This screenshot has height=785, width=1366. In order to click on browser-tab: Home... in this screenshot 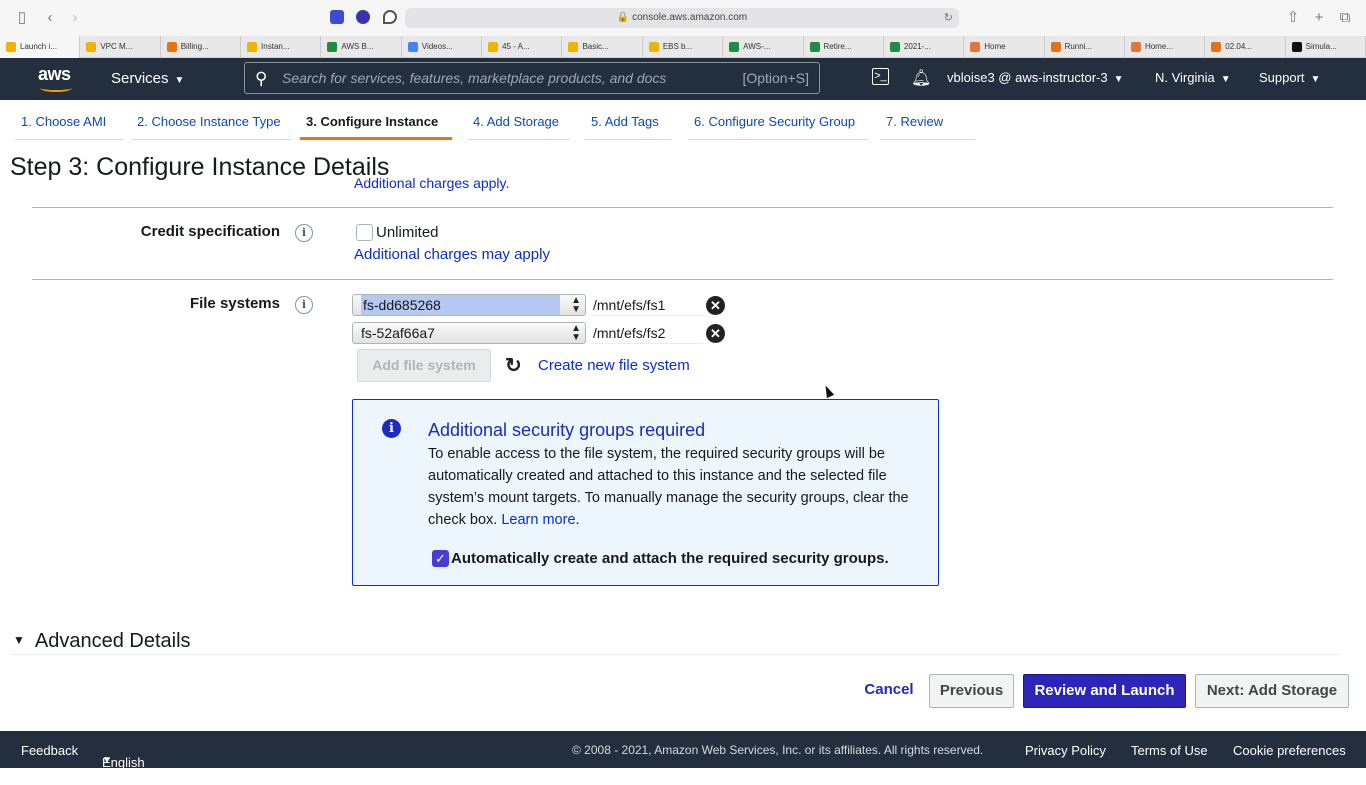, I will do `click(1165, 47)`.